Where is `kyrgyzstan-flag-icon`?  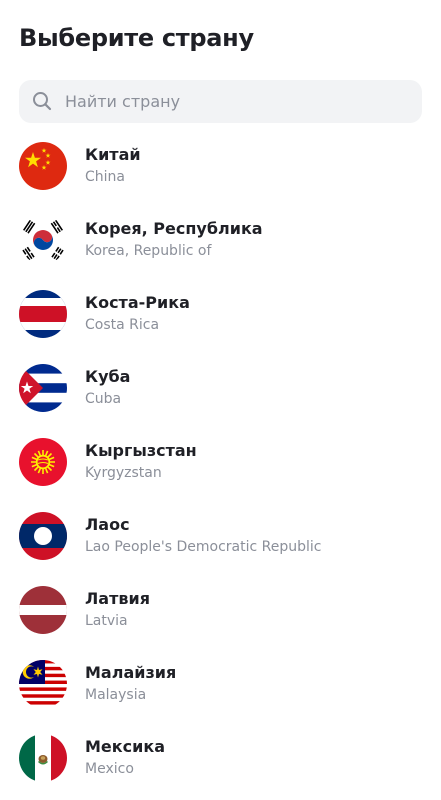
kyrgyzstan-flag-icon is located at coordinates (43, 462).